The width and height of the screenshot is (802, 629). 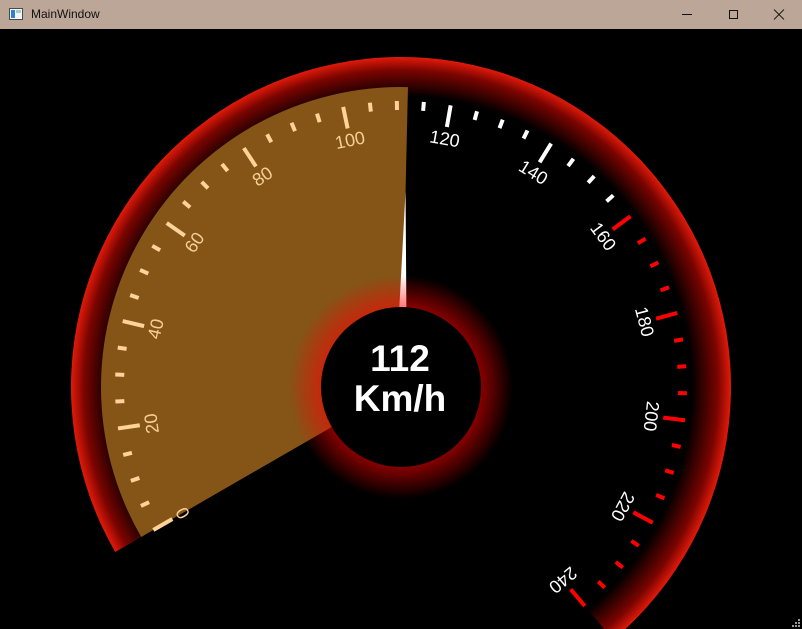 What do you see at coordinates (401, 14) in the screenshot?
I see `title-bar: MainWindow` at bounding box center [401, 14].